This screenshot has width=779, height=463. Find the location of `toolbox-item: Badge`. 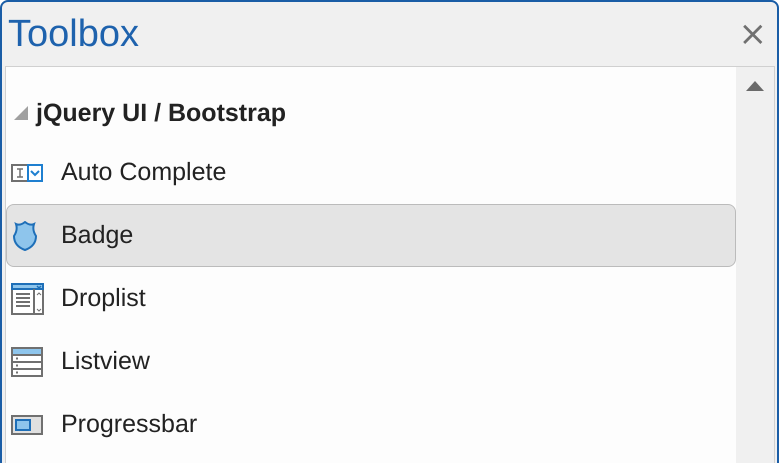

toolbox-item: Badge is located at coordinates (371, 235).